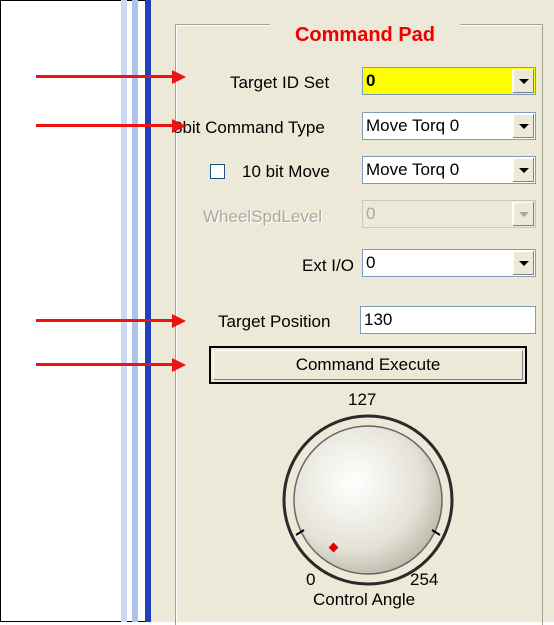 The image size is (554, 625). I want to click on move-10bit-value: Move Torq 0, so click(413, 169).